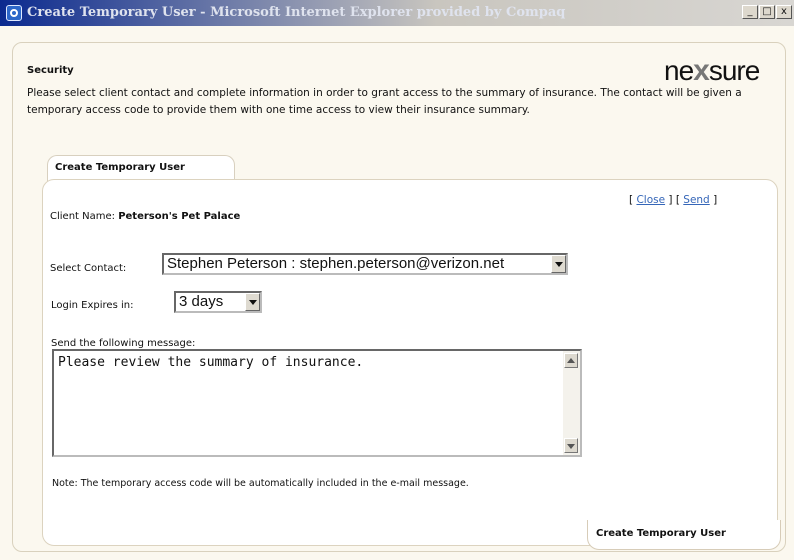 This screenshot has width=794, height=560. I want to click on login-expires-select: 3 days, so click(218, 302).